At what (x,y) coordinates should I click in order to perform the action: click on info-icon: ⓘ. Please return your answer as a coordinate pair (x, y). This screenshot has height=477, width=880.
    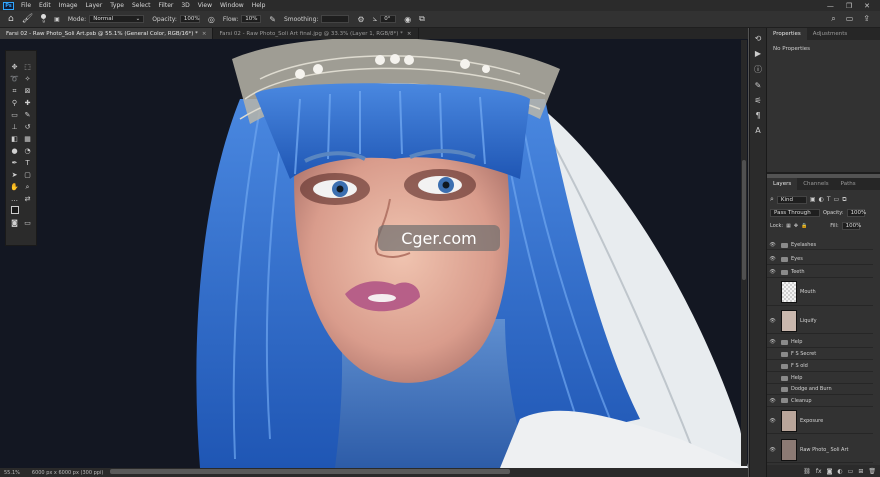
    Looking at the image, I should click on (758, 69).